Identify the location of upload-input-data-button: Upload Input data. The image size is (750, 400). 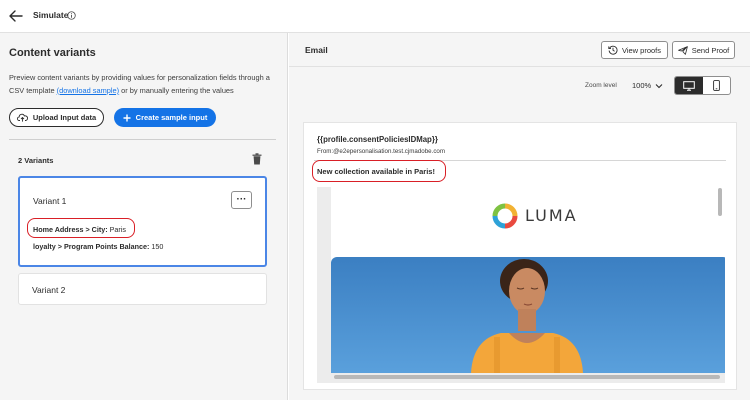
(56, 117).